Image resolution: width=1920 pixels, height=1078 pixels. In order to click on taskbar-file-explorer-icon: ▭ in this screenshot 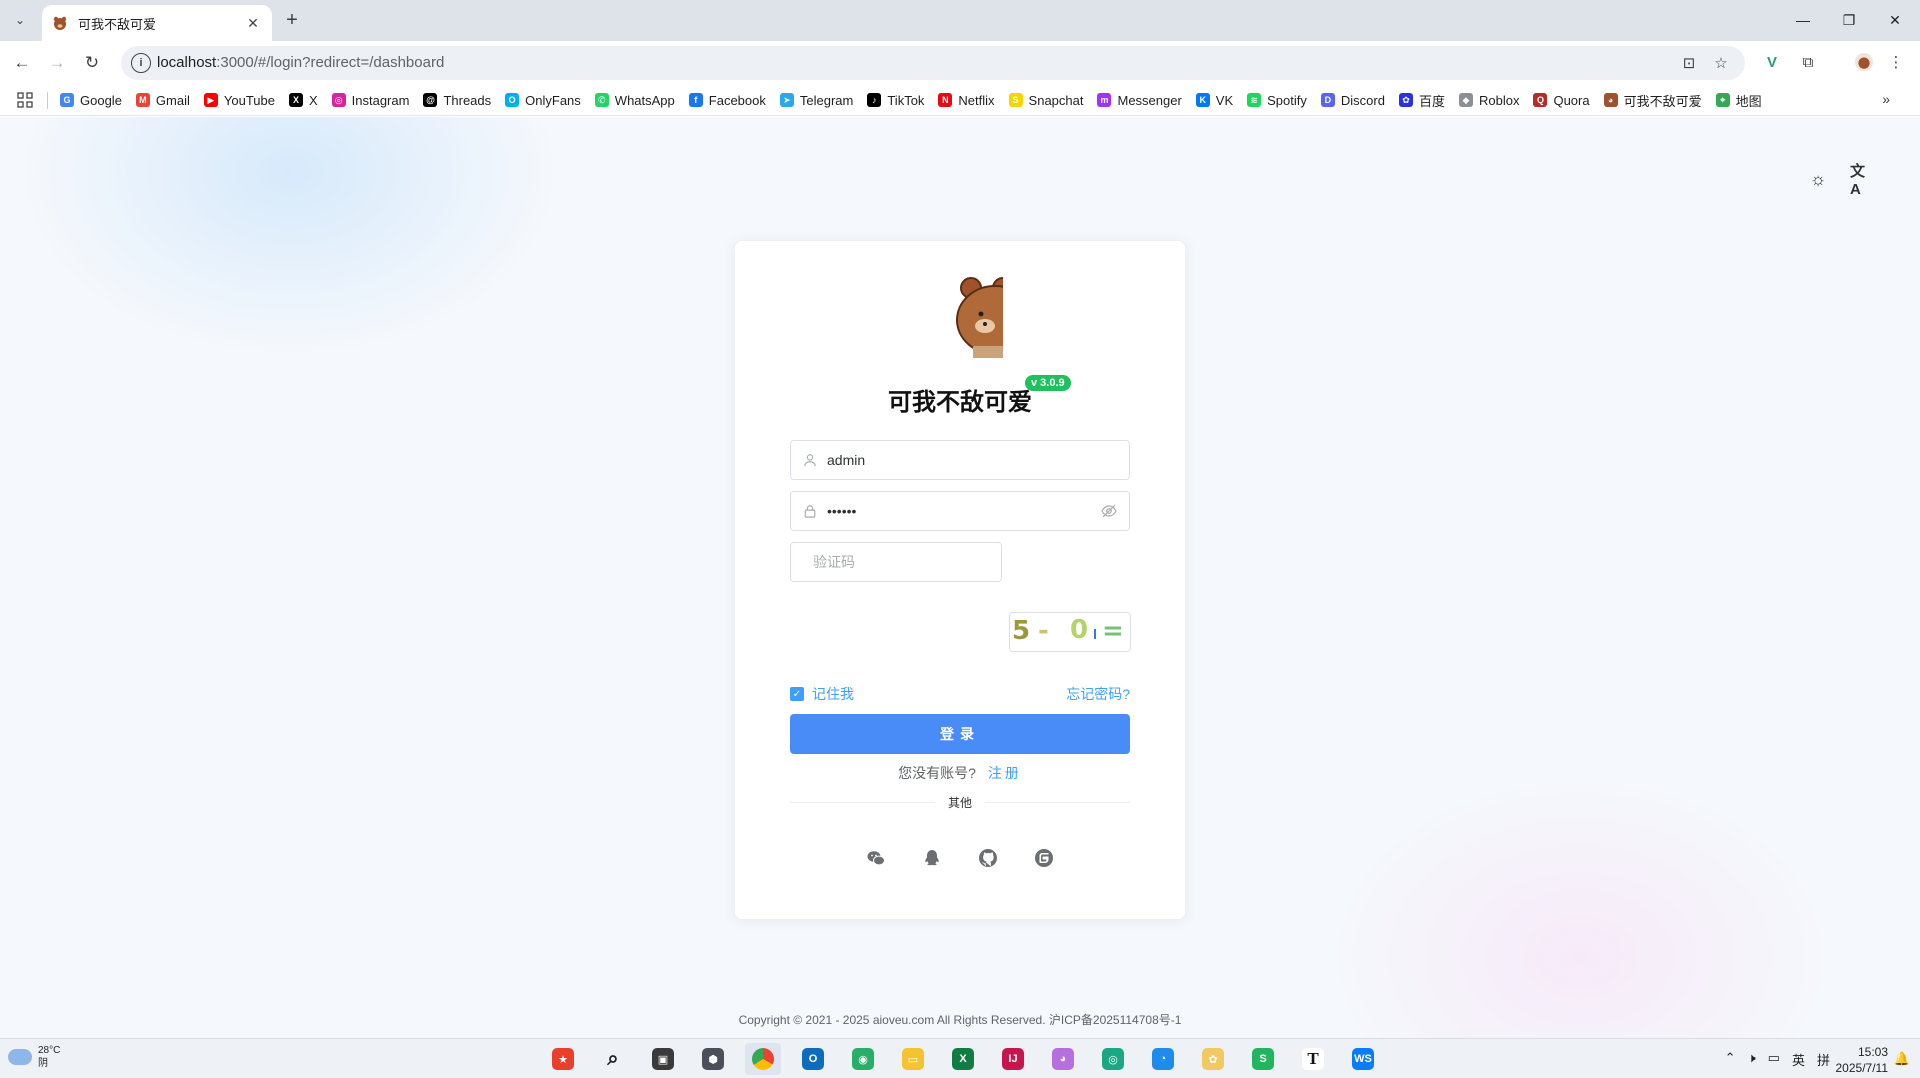, I will do `click(913, 1059)`.